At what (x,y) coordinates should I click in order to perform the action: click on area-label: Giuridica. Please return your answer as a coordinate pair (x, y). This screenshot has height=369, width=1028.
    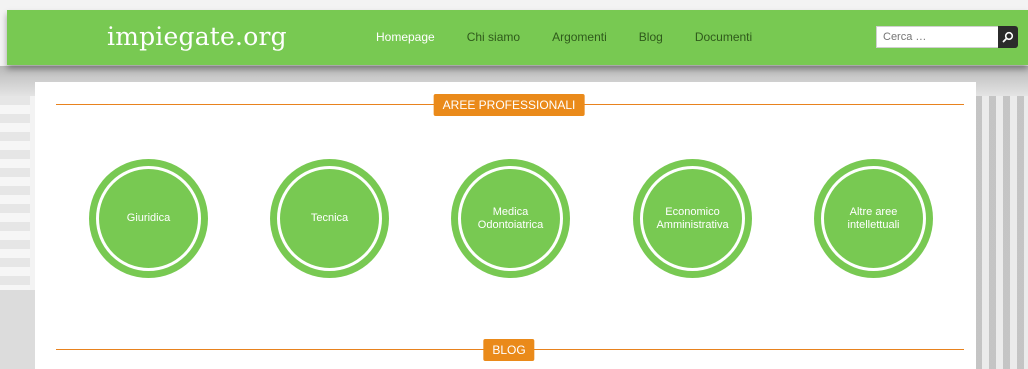
    Looking at the image, I should click on (148, 218).